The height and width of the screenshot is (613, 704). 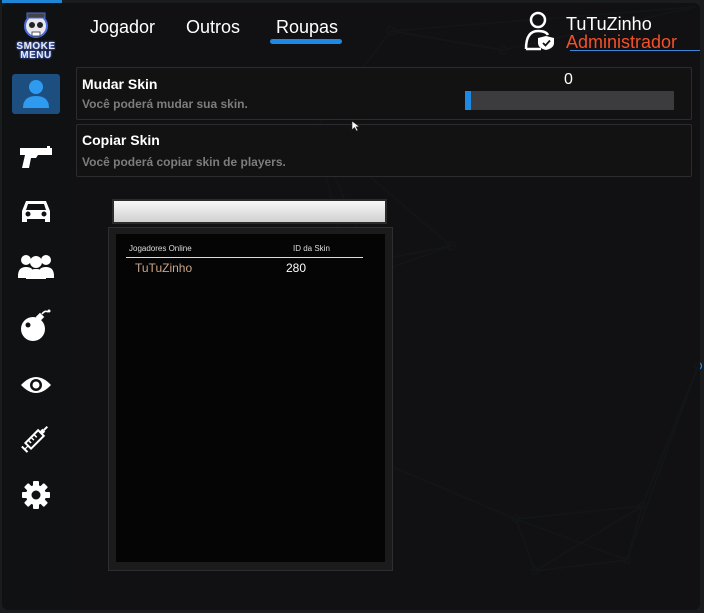 I want to click on sidebar-item-injector, so click(x=36, y=438).